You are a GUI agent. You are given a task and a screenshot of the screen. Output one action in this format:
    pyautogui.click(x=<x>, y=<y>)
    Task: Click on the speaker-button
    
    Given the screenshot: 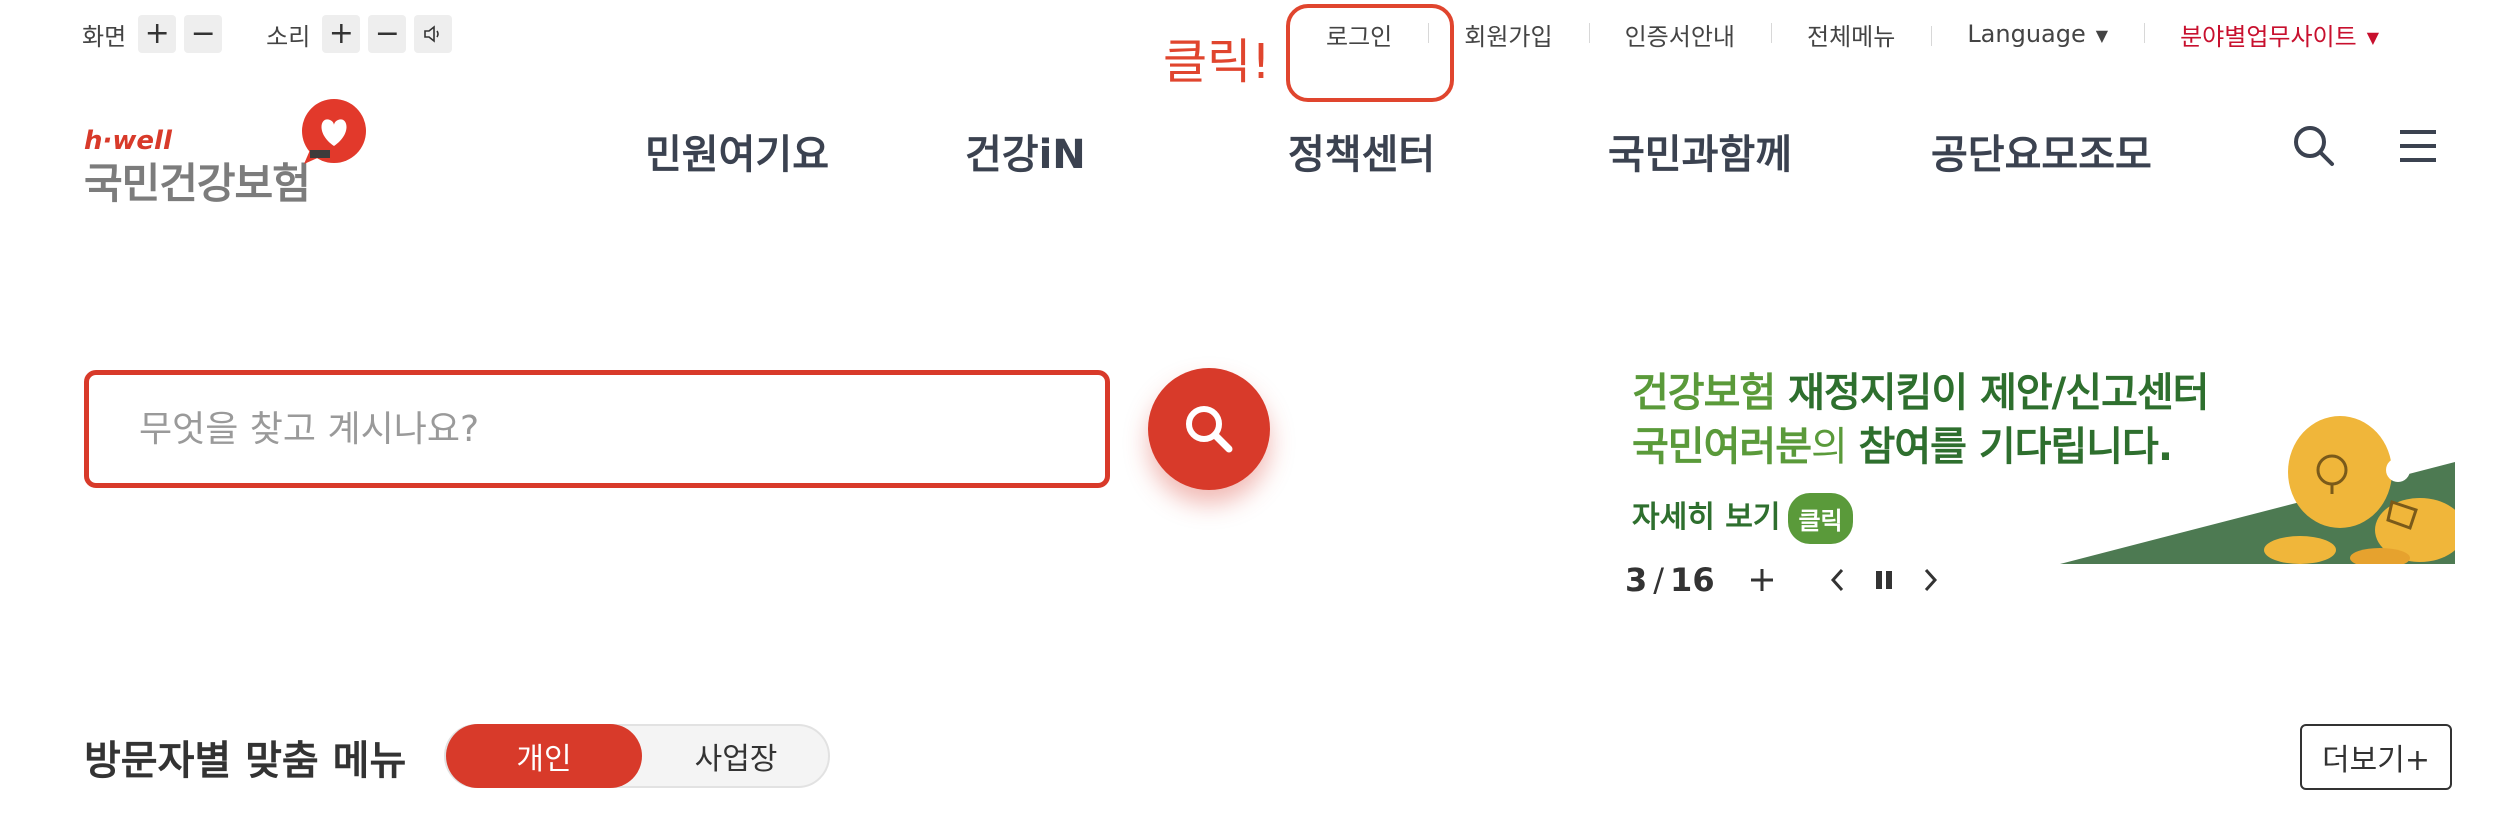 What is the action you would take?
    pyautogui.click(x=433, y=34)
    